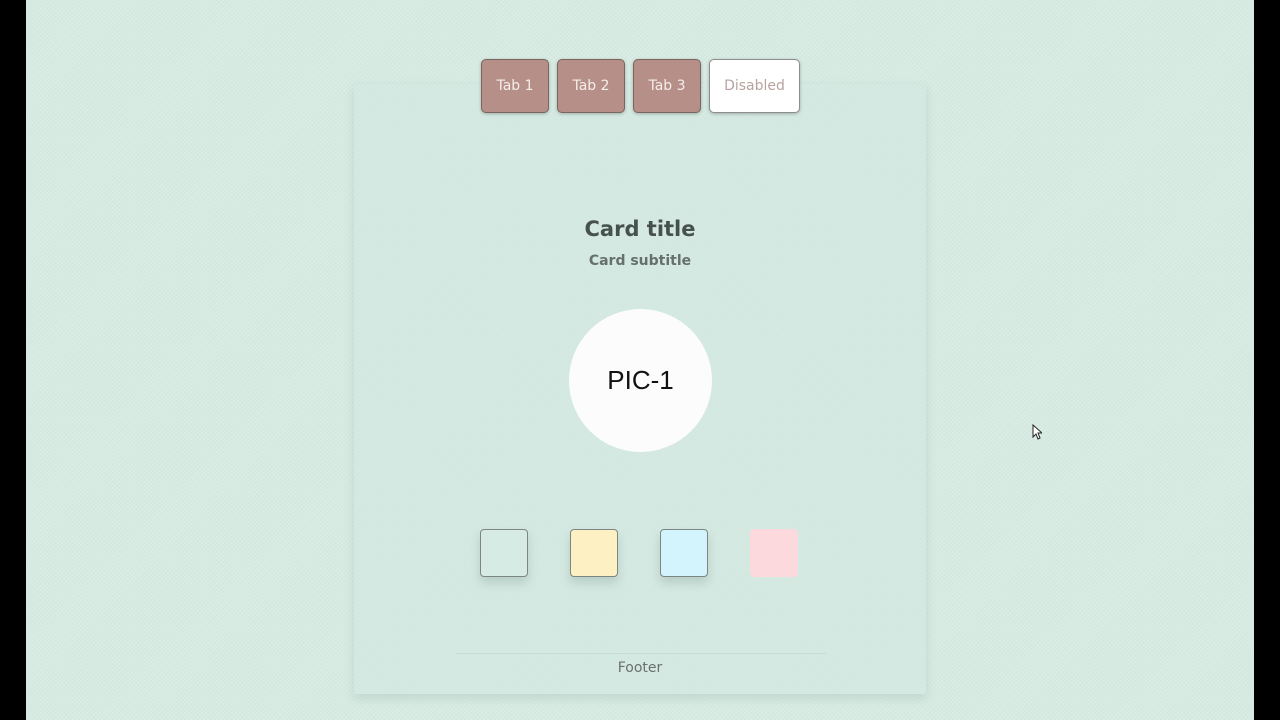 Image resolution: width=1280 pixels, height=720 pixels. Describe the element at coordinates (640, 668) in the screenshot. I see `card-footer: Footer` at that location.